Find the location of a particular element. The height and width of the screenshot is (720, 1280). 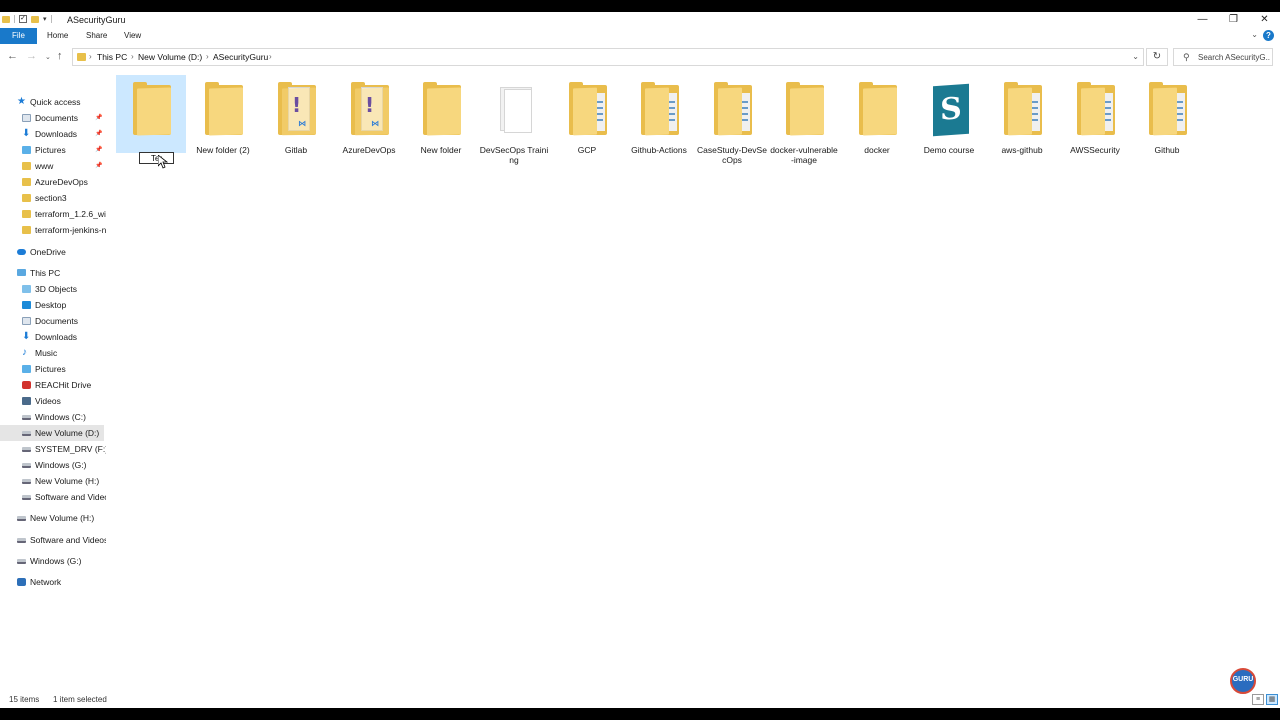

folder-item: Github-Actions is located at coordinates (659, 120).